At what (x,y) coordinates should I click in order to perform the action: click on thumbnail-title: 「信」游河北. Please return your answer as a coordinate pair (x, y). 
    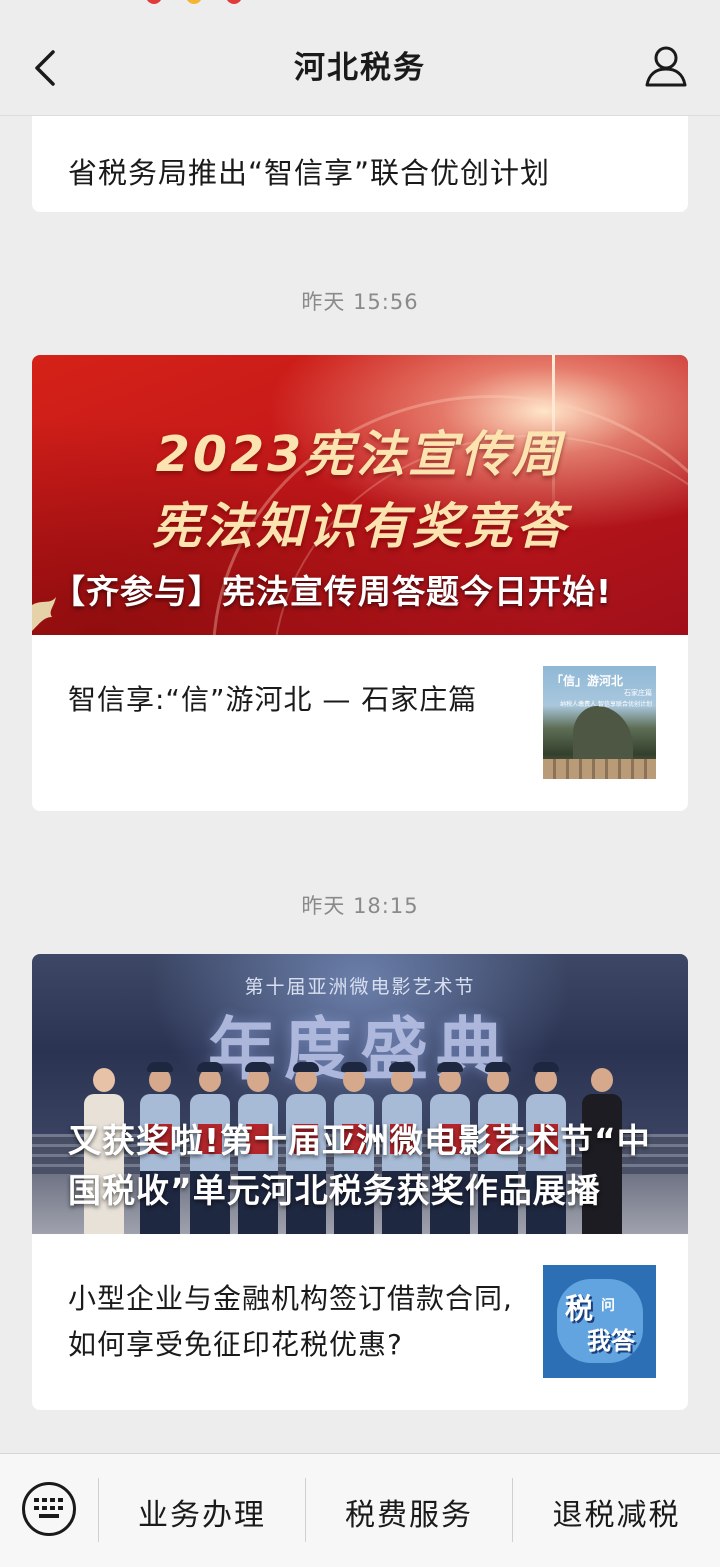
    Looking at the image, I should click on (587, 681).